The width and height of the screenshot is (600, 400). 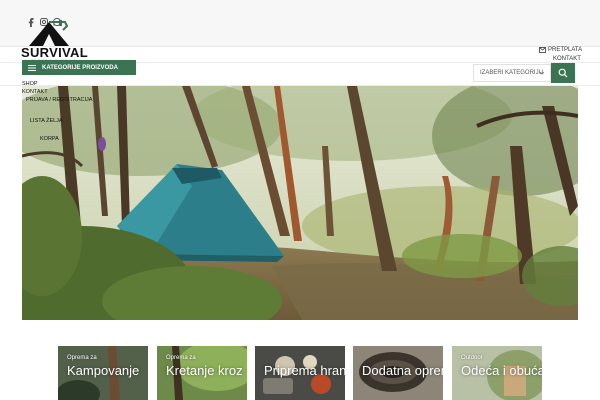 What do you see at coordinates (30, 84) in the screenshot?
I see `nav-link-shop: SHOP` at bounding box center [30, 84].